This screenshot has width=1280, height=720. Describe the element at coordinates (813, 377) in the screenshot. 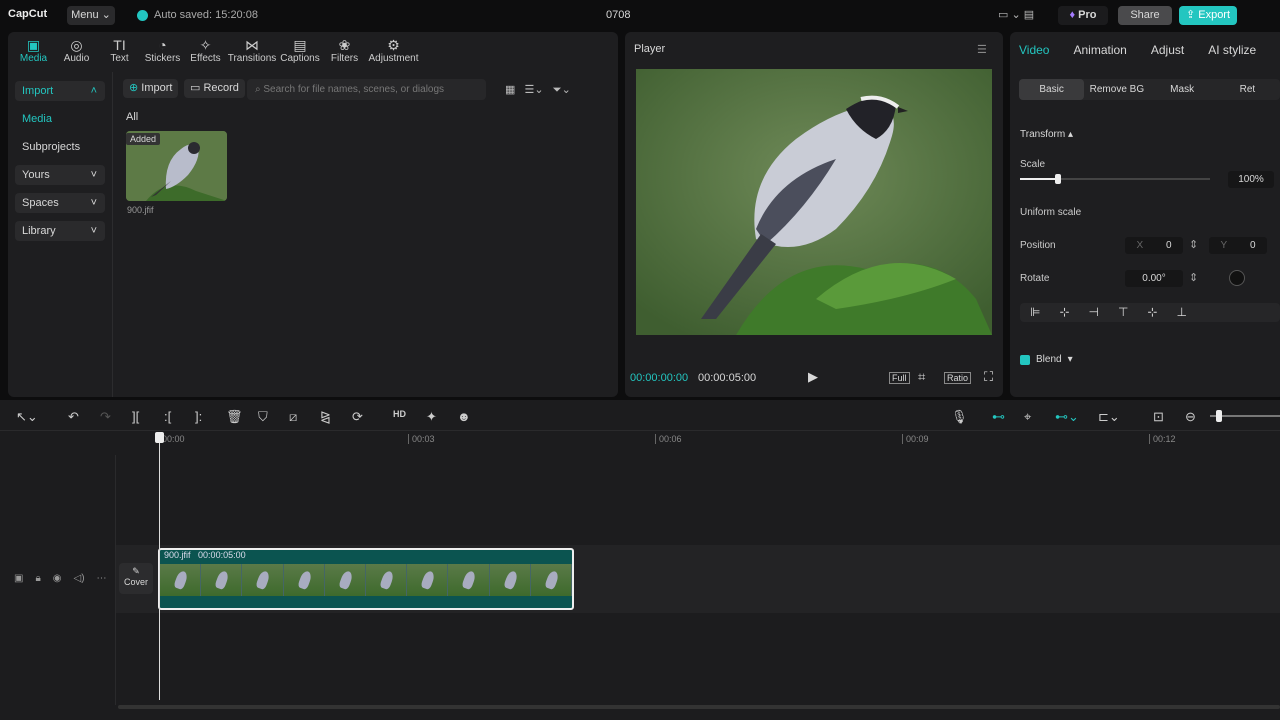

I see `play-icon: ▶` at that location.